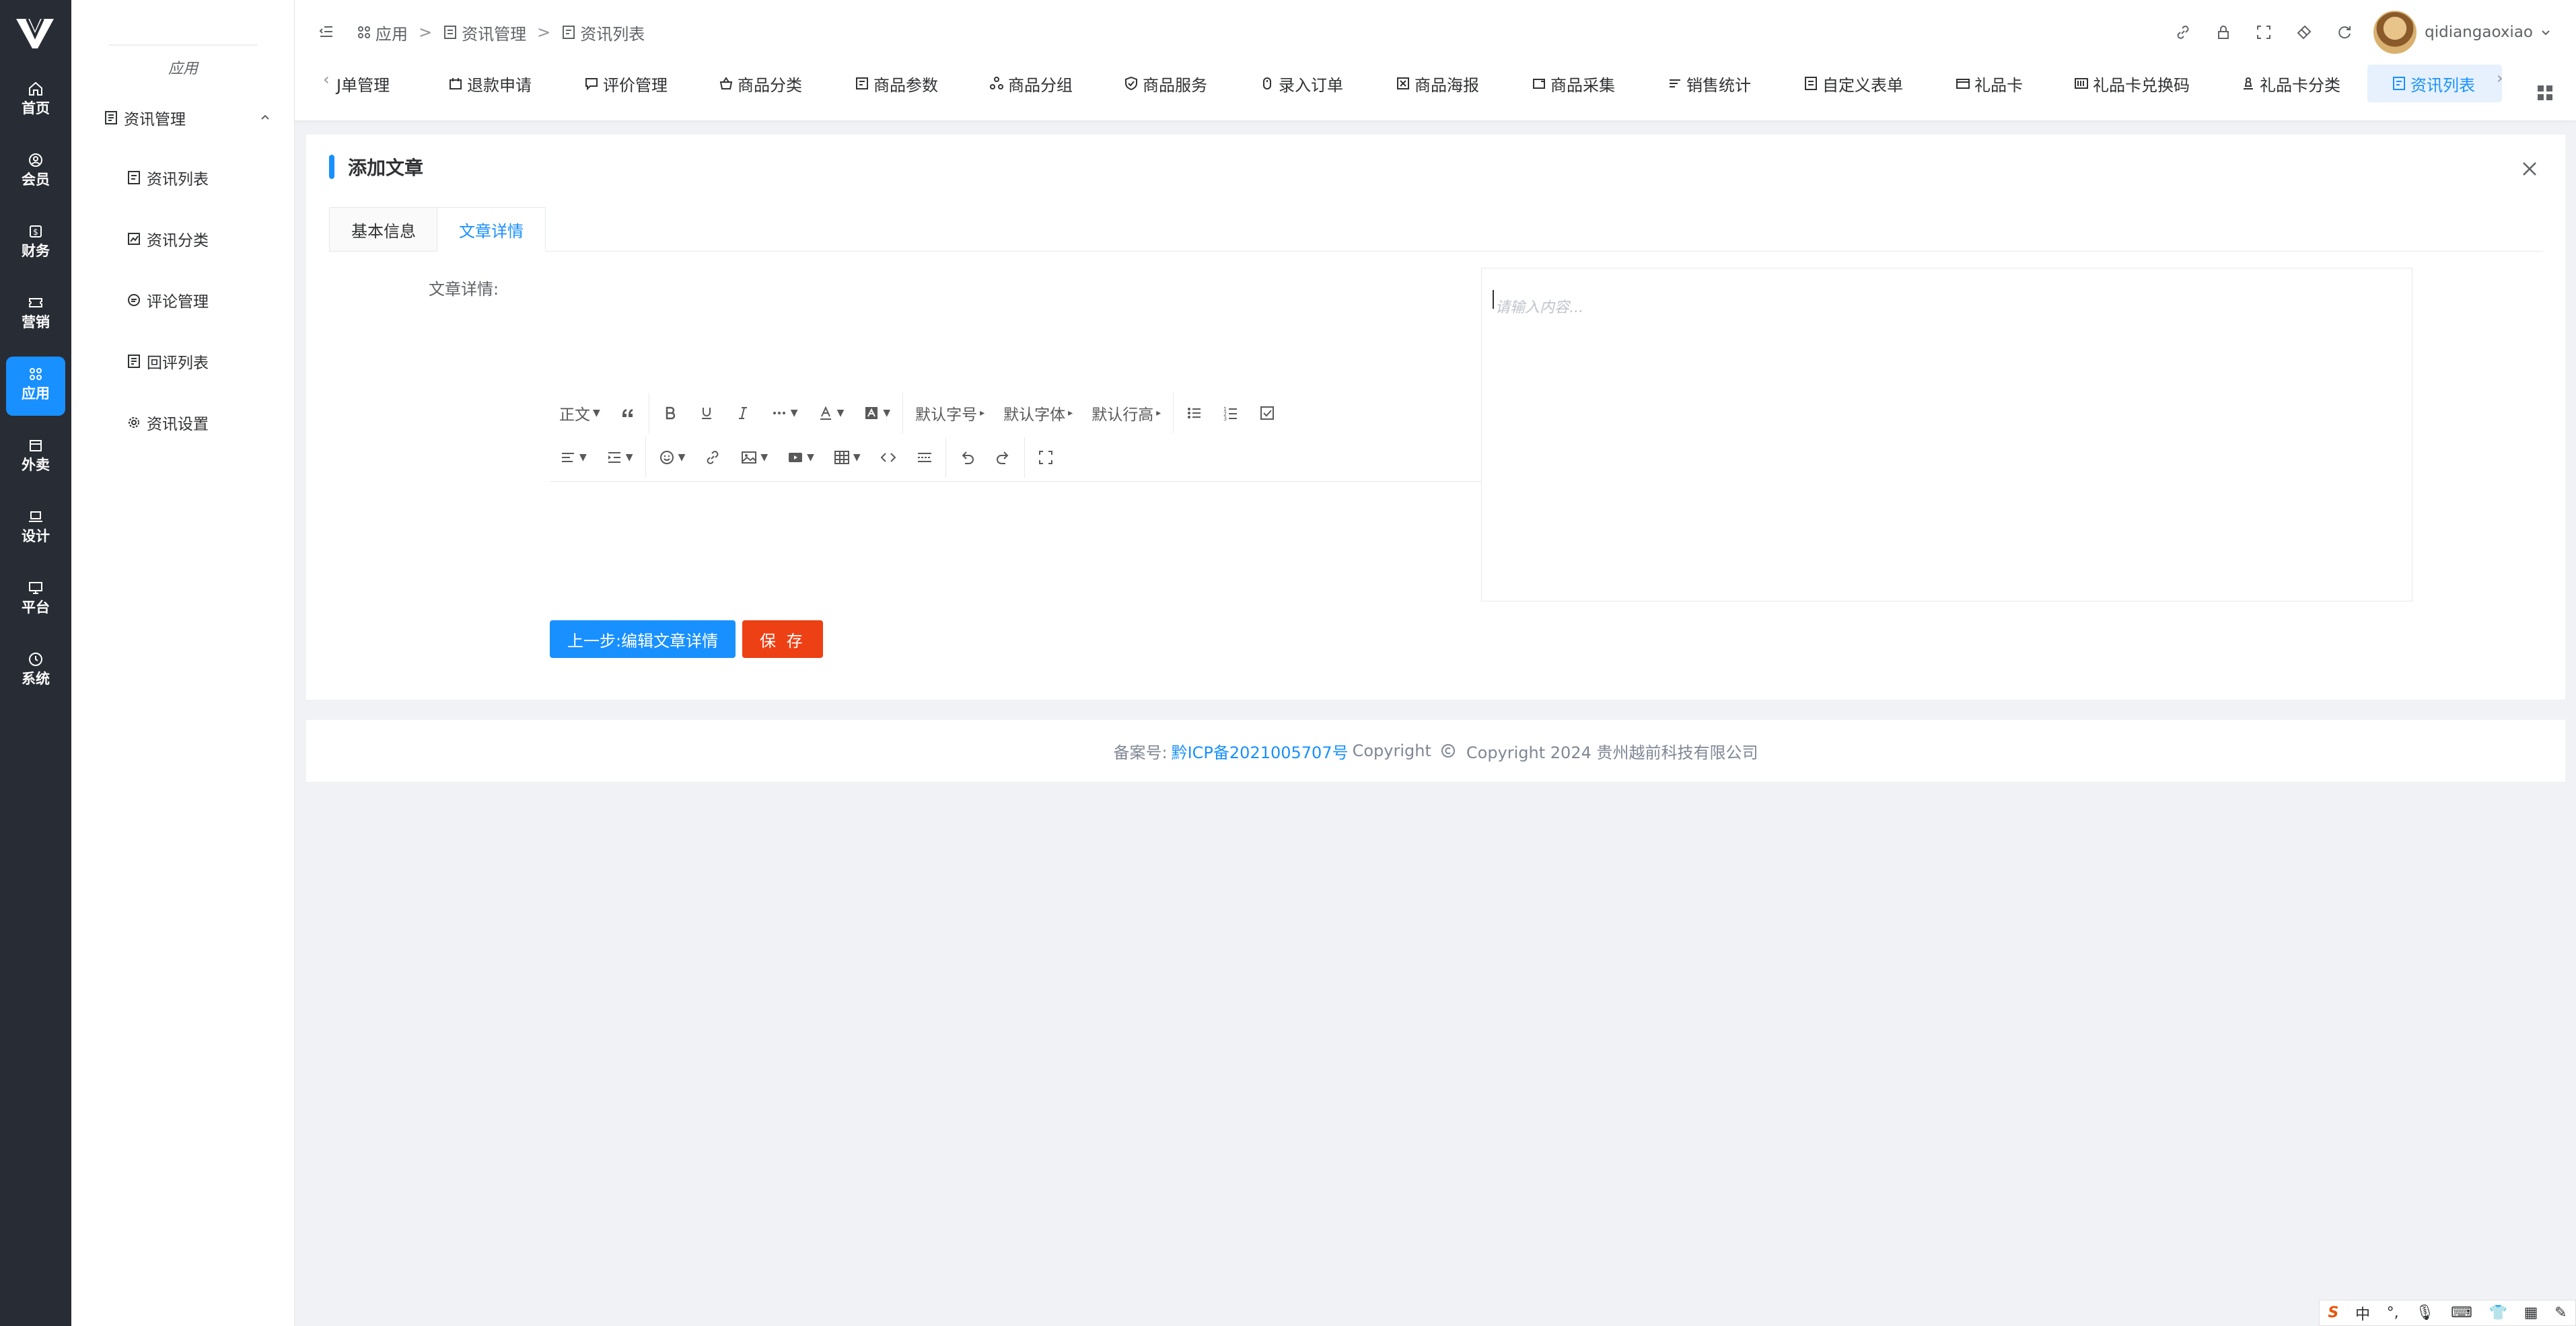 This screenshot has height=1326, width=2576. What do you see at coordinates (2424, 1312) in the screenshot?
I see `microphone-icon: 🎙` at bounding box center [2424, 1312].